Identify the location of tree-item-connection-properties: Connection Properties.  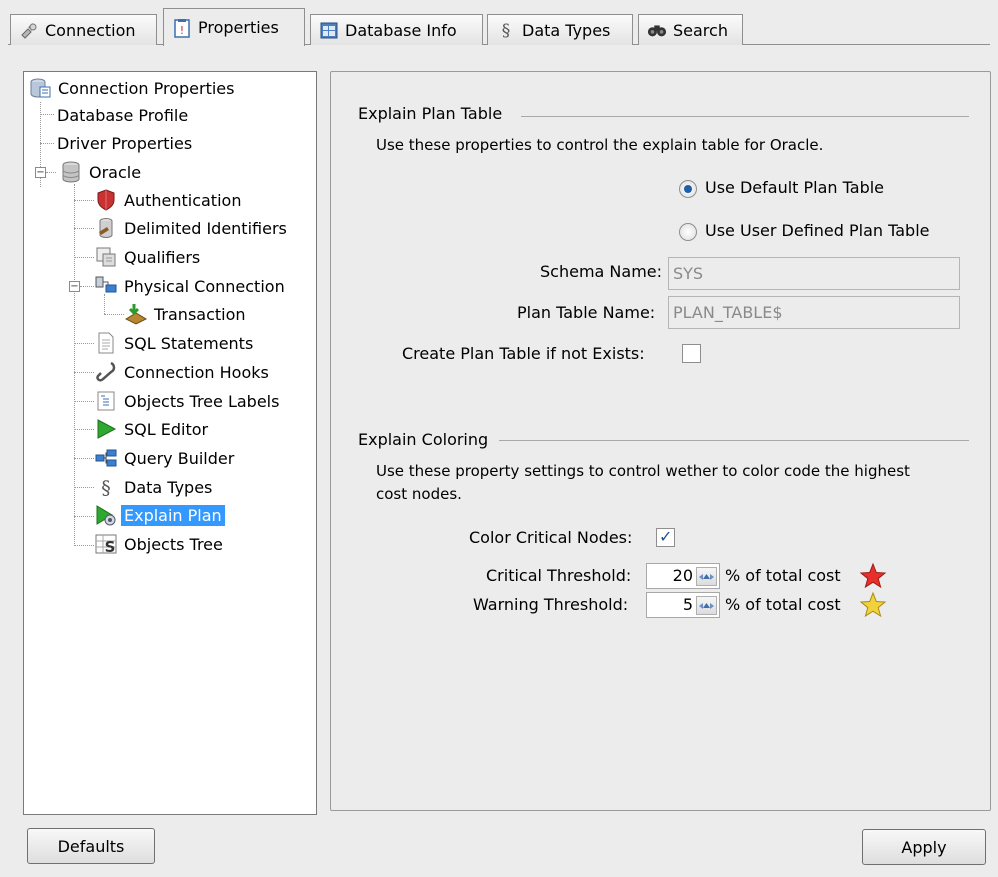
(132, 88).